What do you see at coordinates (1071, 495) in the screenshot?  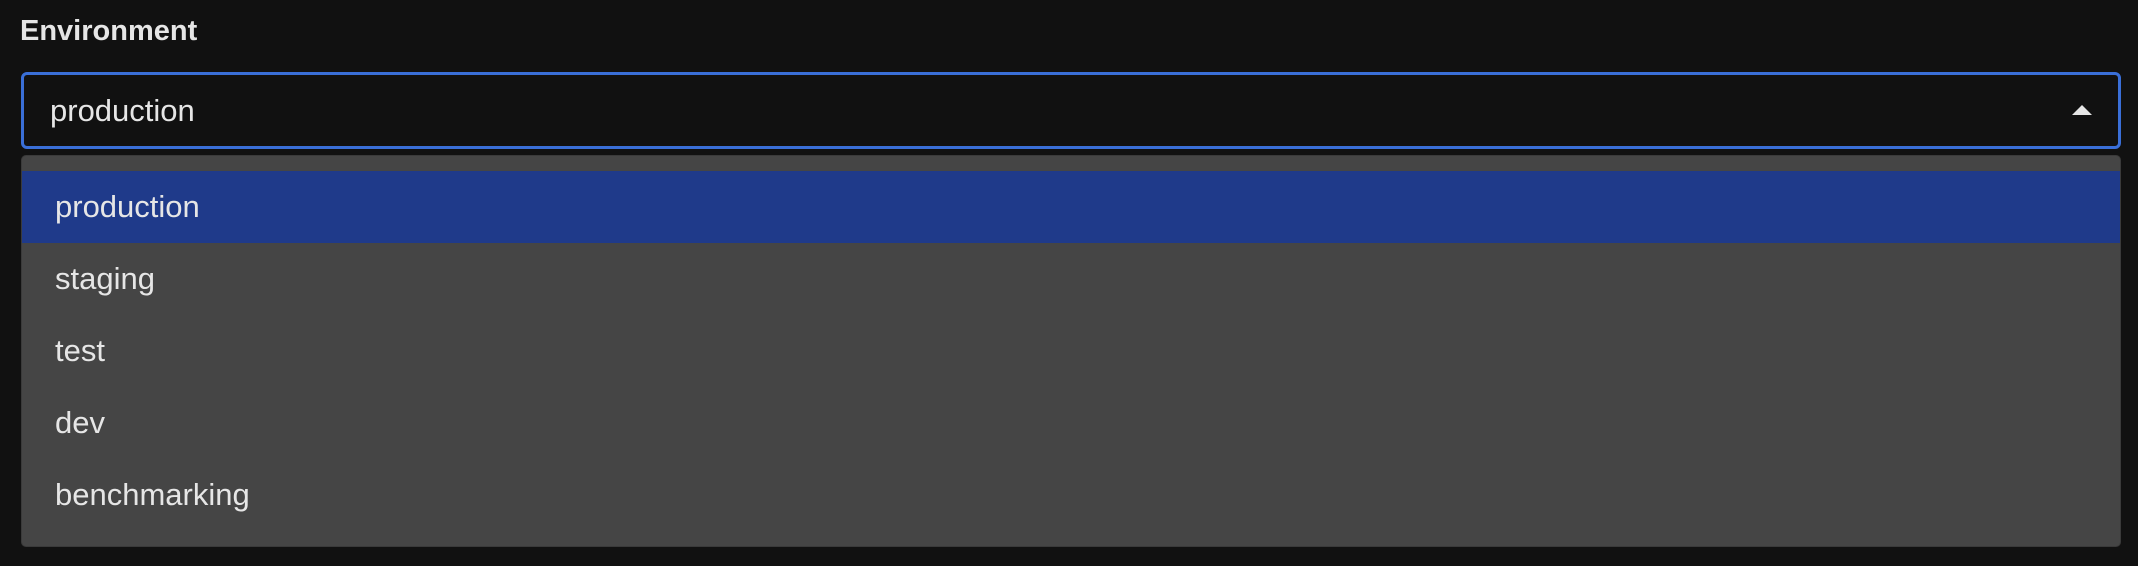 I see `option-benchmarking: benchmarking` at bounding box center [1071, 495].